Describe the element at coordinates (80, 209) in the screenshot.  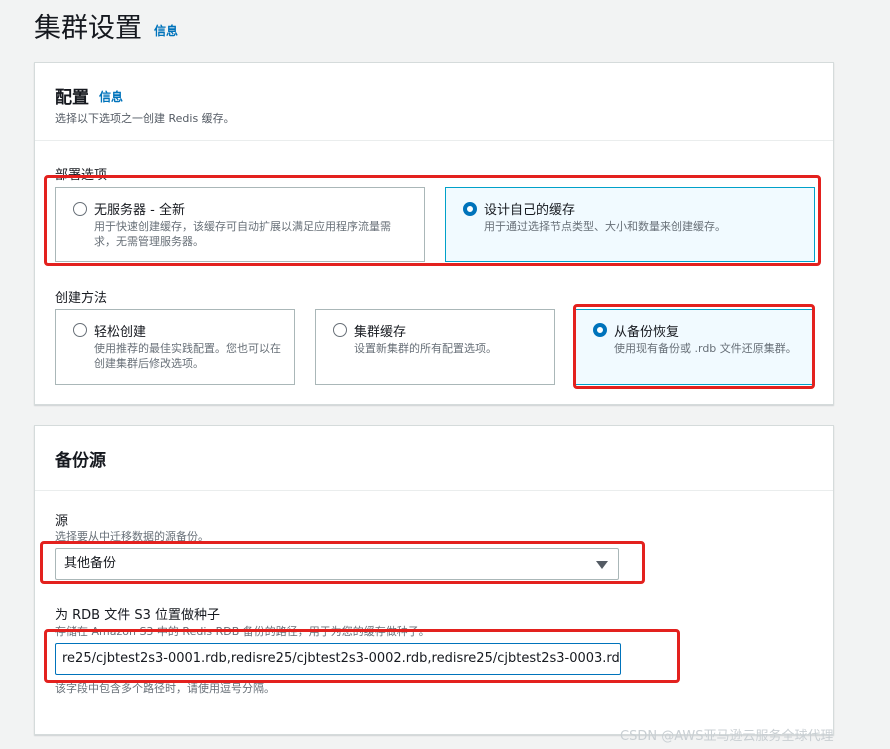
I see `serverless-radio` at that location.